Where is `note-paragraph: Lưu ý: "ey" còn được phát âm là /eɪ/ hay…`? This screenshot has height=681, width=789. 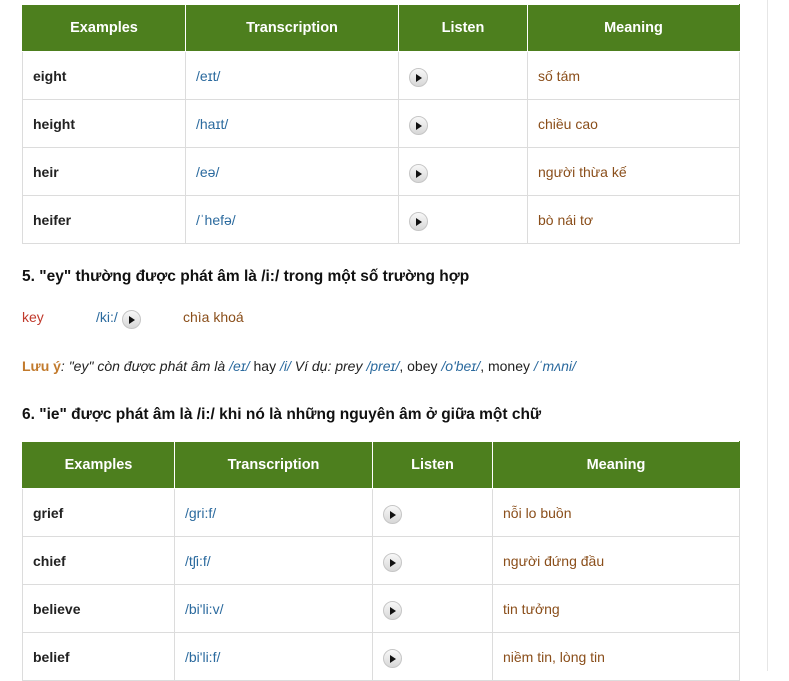 note-paragraph: Lưu ý: "ey" còn được phát âm là /eɪ/ hay… is located at coordinates (299, 366).